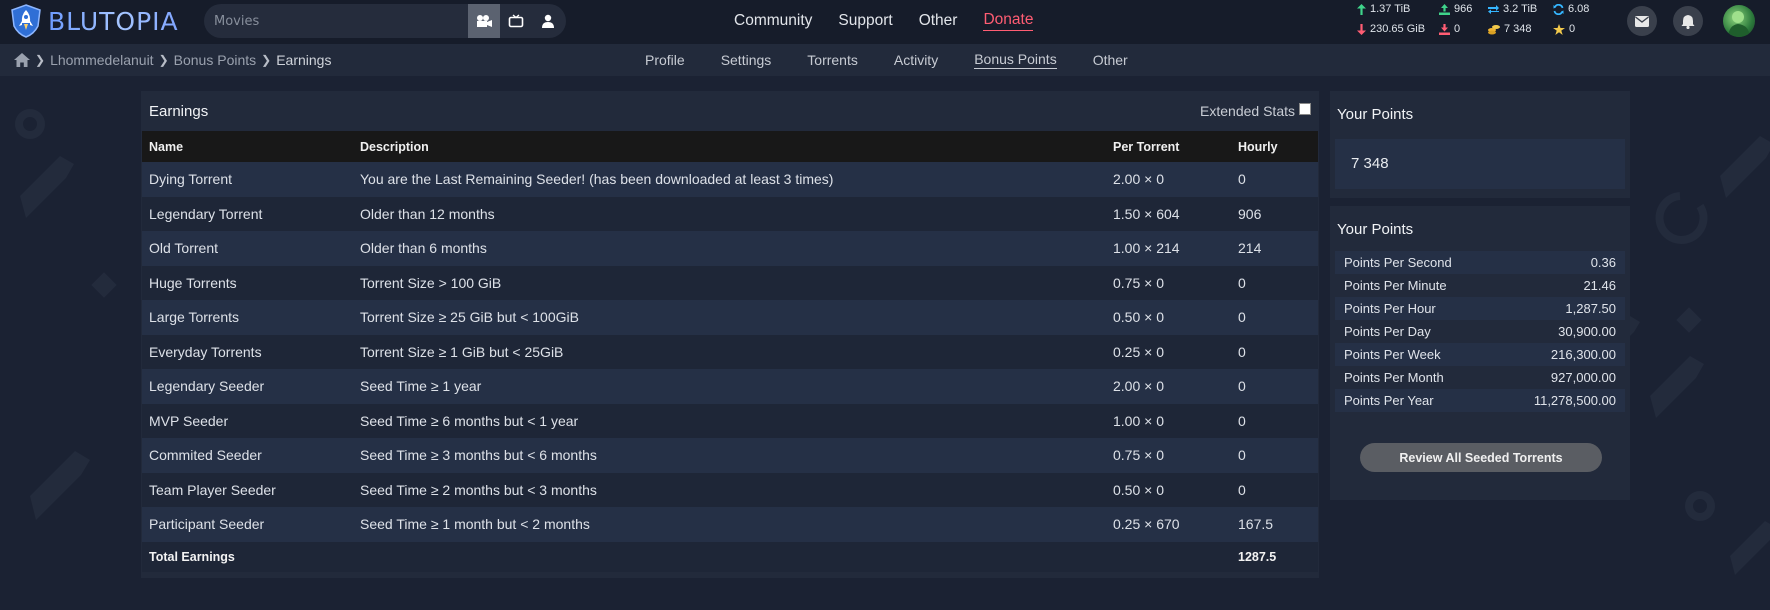 The image size is (1770, 610). I want to click on person-icon, so click(548, 21).